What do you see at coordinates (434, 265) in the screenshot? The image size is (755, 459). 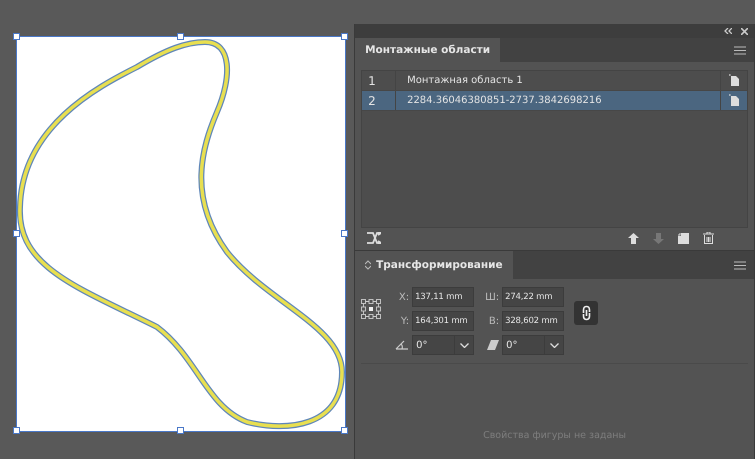 I see `transform-tab: Трансформирование` at bounding box center [434, 265].